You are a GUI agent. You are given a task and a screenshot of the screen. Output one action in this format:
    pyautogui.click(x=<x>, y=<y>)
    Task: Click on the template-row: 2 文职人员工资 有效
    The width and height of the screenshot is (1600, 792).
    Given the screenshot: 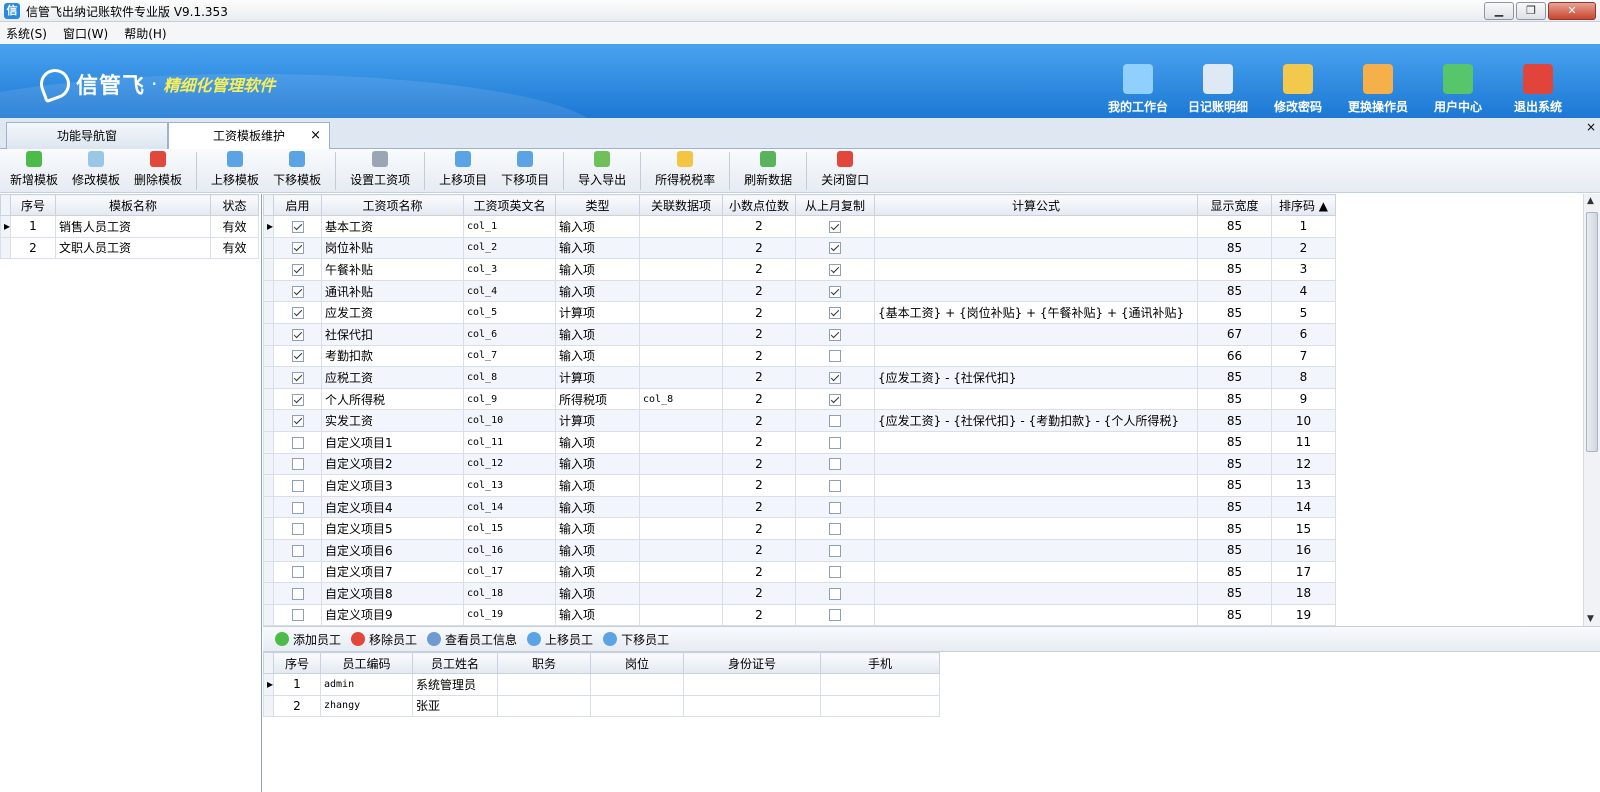 What is the action you would take?
    pyautogui.click(x=129, y=248)
    